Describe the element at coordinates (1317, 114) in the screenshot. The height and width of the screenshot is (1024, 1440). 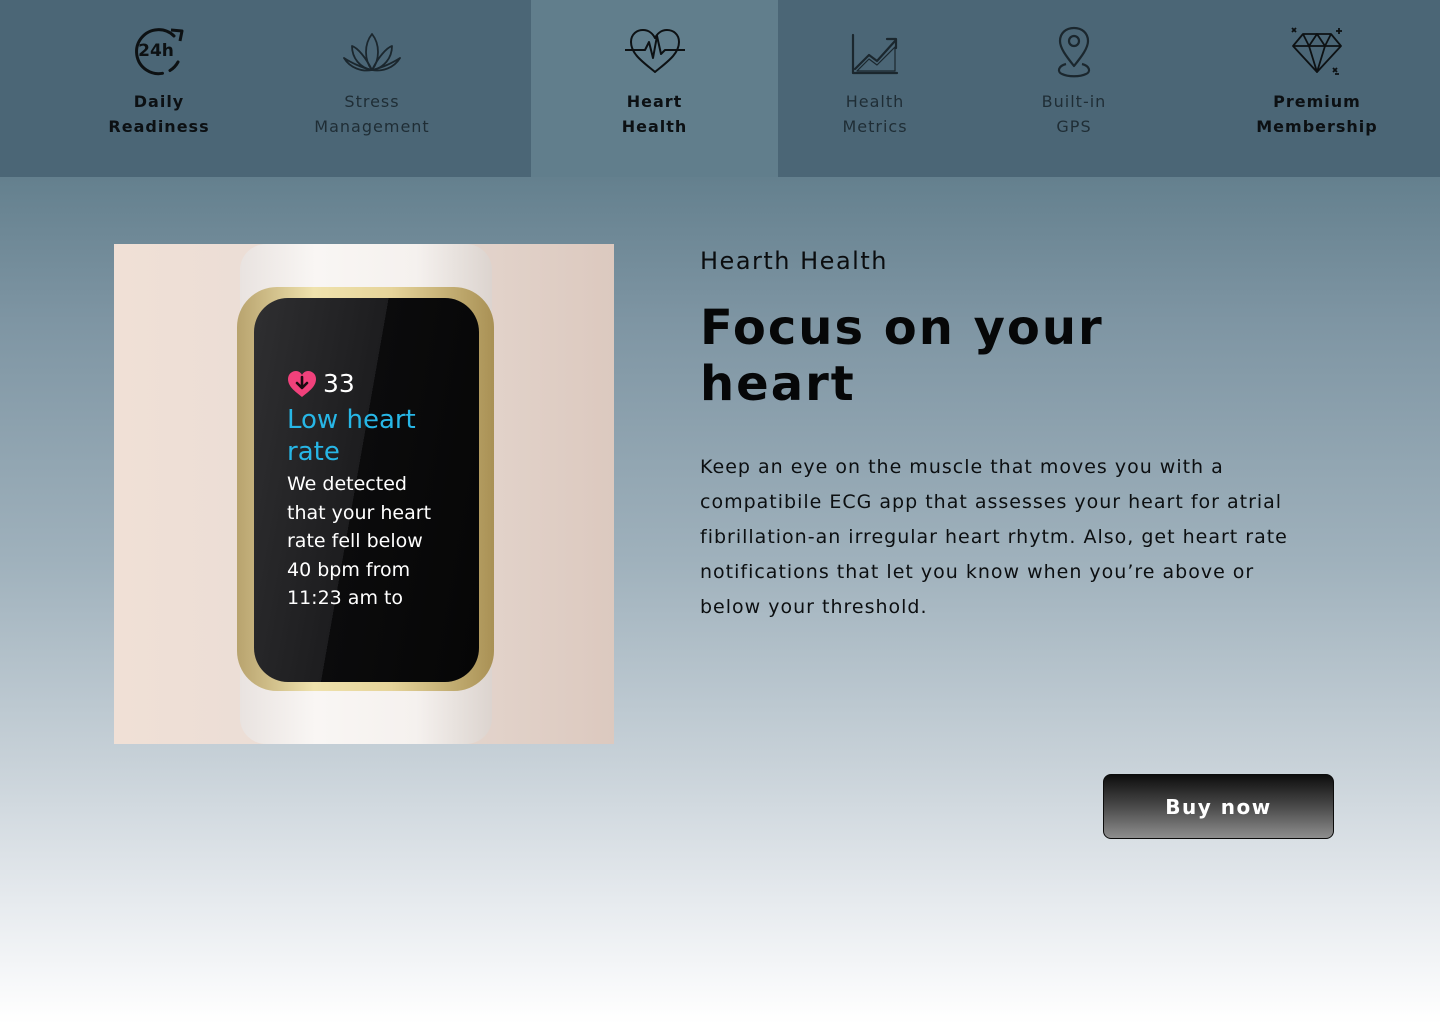
I see `feature-label: Premium Membership` at that location.